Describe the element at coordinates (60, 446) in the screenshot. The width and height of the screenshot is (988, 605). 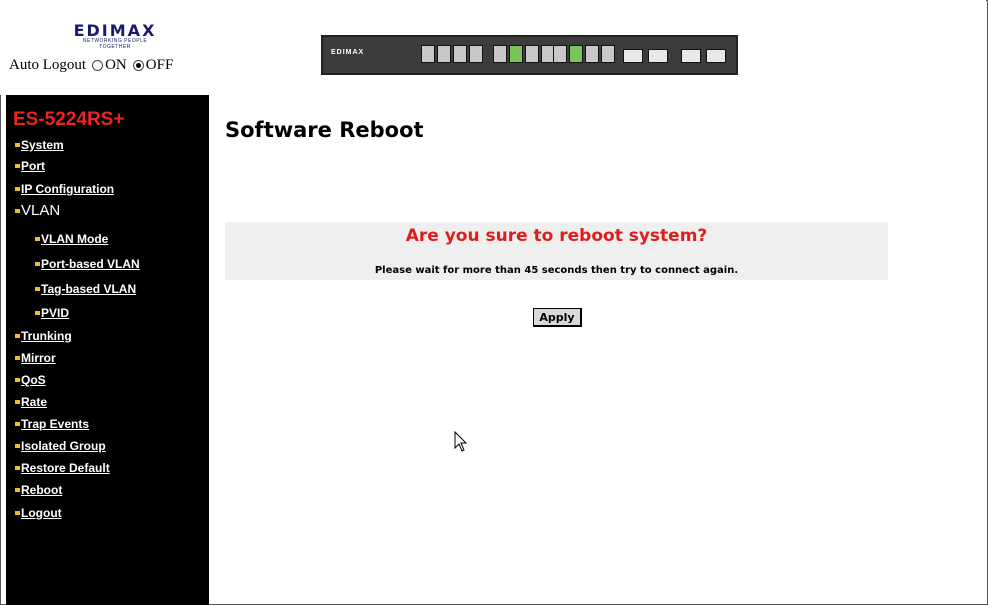
I see `nav-isolated-group: Isolated Group` at that location.